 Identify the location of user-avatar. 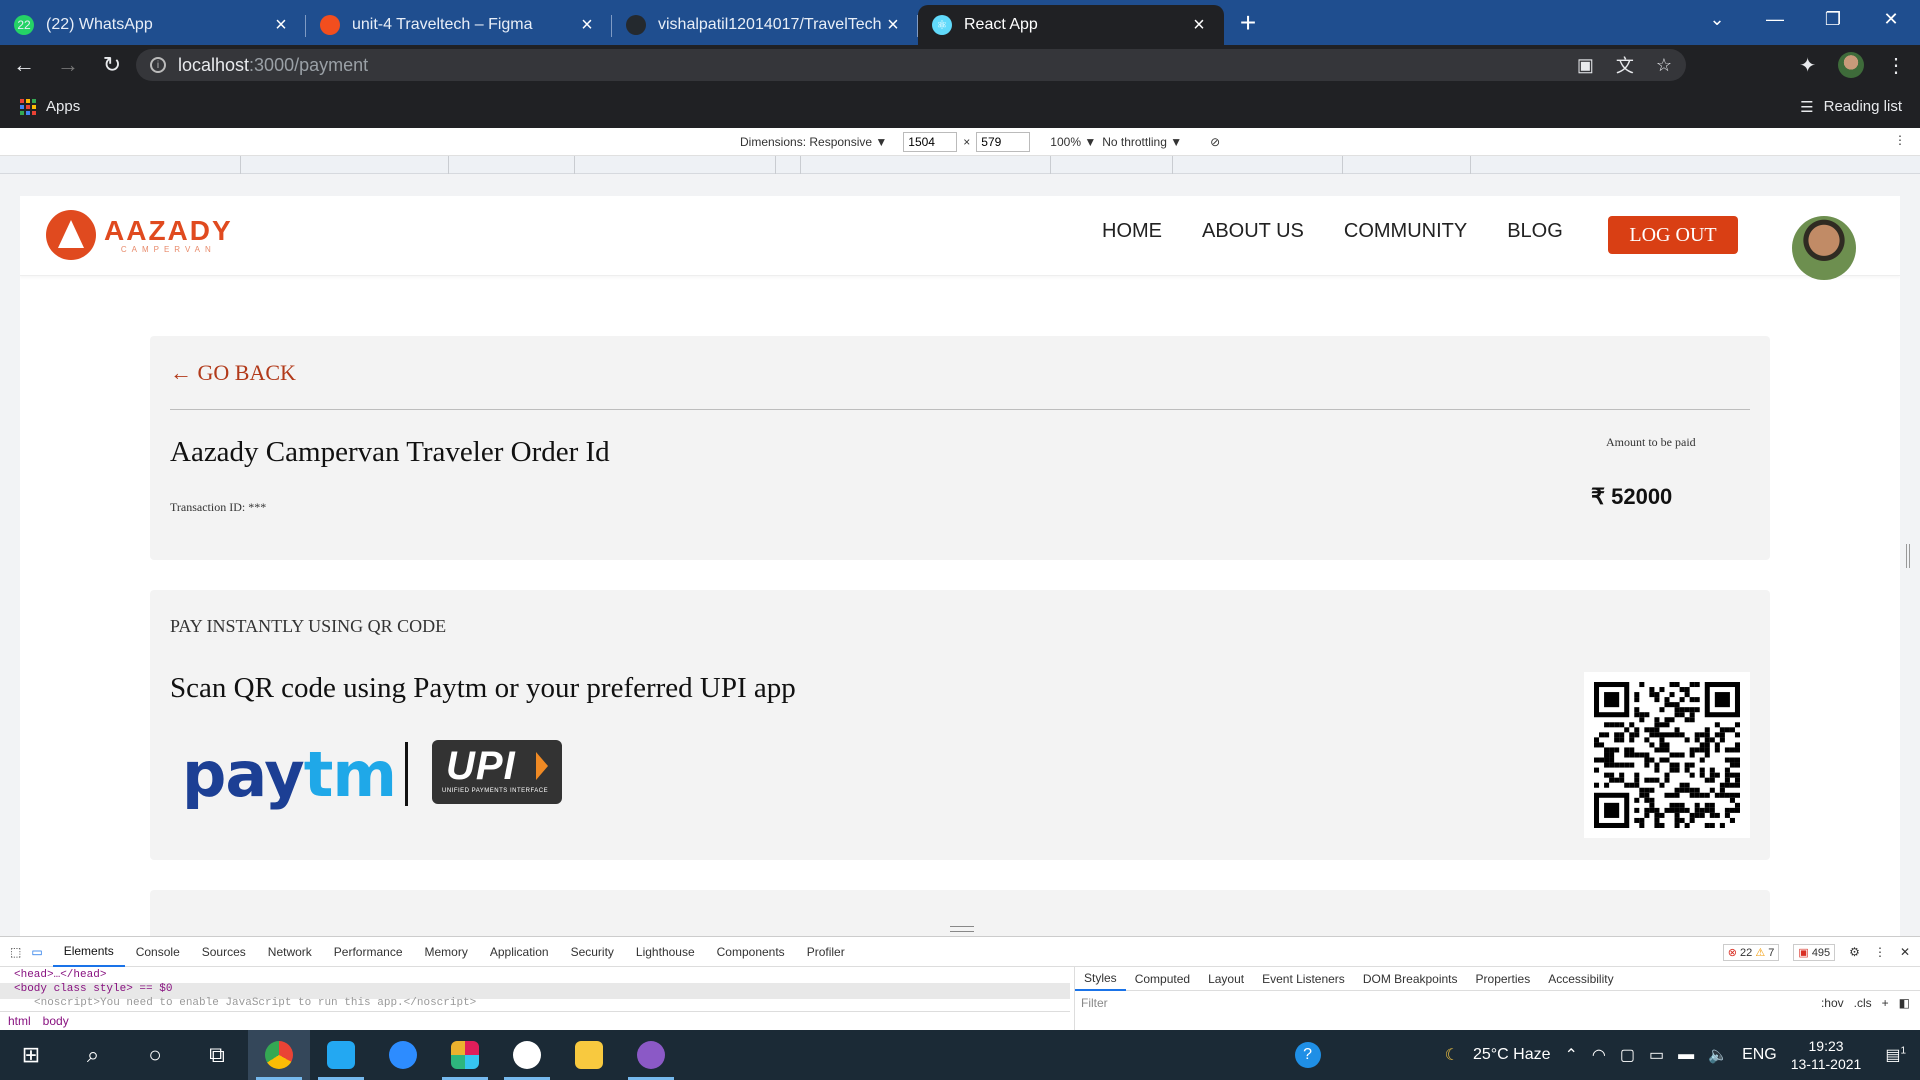
(1824, 248).